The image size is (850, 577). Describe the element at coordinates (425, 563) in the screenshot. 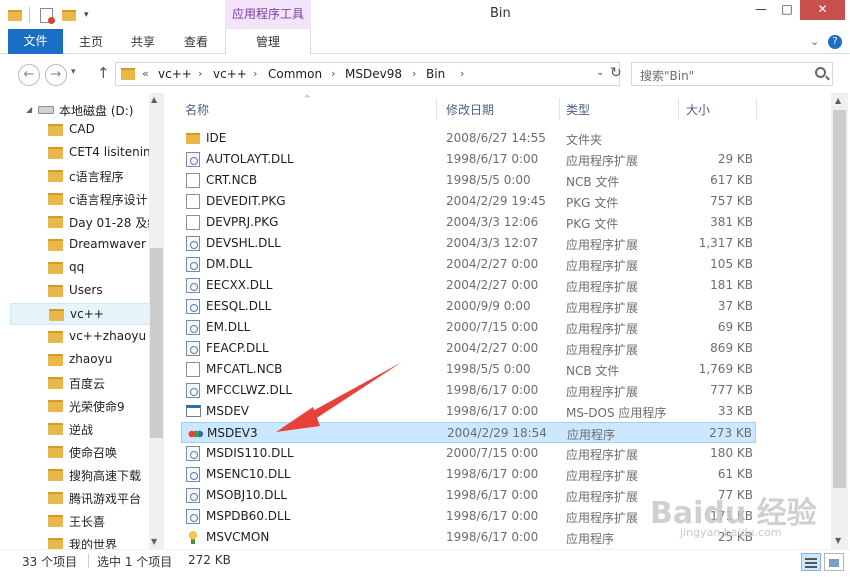

I see `status-bar: 33 个项目 选中 1 个项目 272 KB` at that location.